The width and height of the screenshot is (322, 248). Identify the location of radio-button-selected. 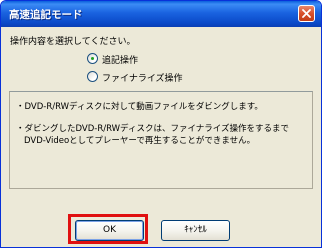
(92, 58).